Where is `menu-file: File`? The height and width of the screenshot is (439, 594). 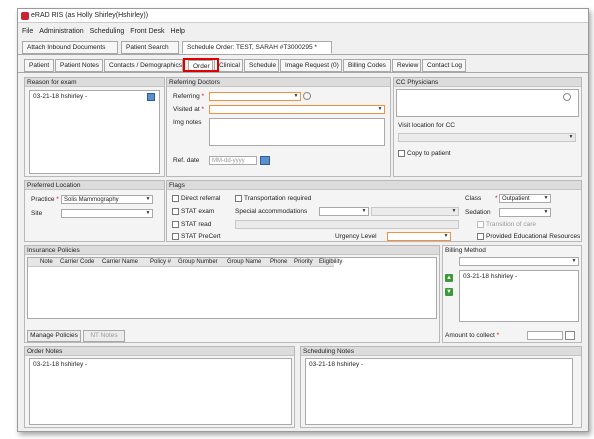
menu-file: File is located at coordinates (27, 31).